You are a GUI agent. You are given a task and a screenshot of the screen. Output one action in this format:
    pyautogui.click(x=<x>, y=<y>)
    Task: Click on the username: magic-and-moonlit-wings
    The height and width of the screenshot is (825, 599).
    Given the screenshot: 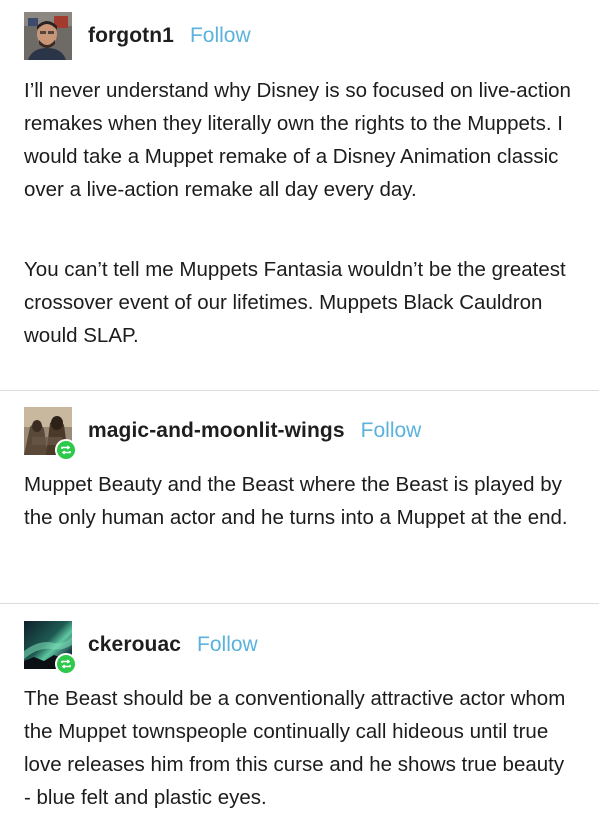 What is the action you would take?
    pyautogui.click(x=216, y=431)
    